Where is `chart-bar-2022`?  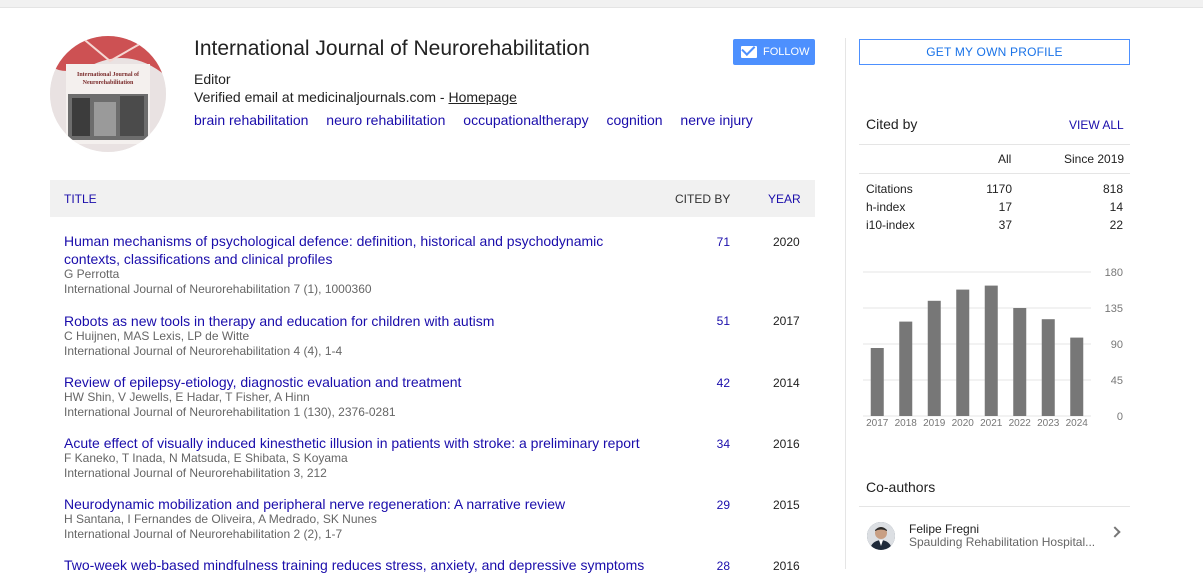 chart-bar-2022 is located at coordinates (1020, 362).